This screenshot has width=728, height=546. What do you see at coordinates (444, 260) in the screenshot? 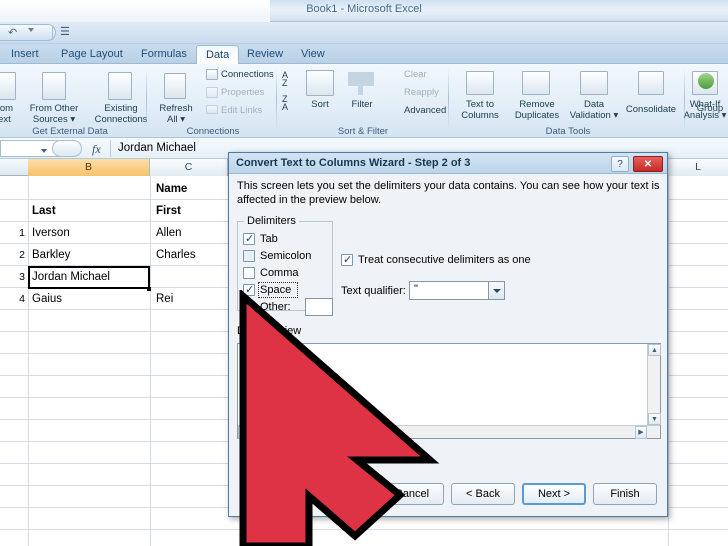
I see `treat-consecutive-label: Treat consecutive delimiters as one` at bounding box center [444, 260].